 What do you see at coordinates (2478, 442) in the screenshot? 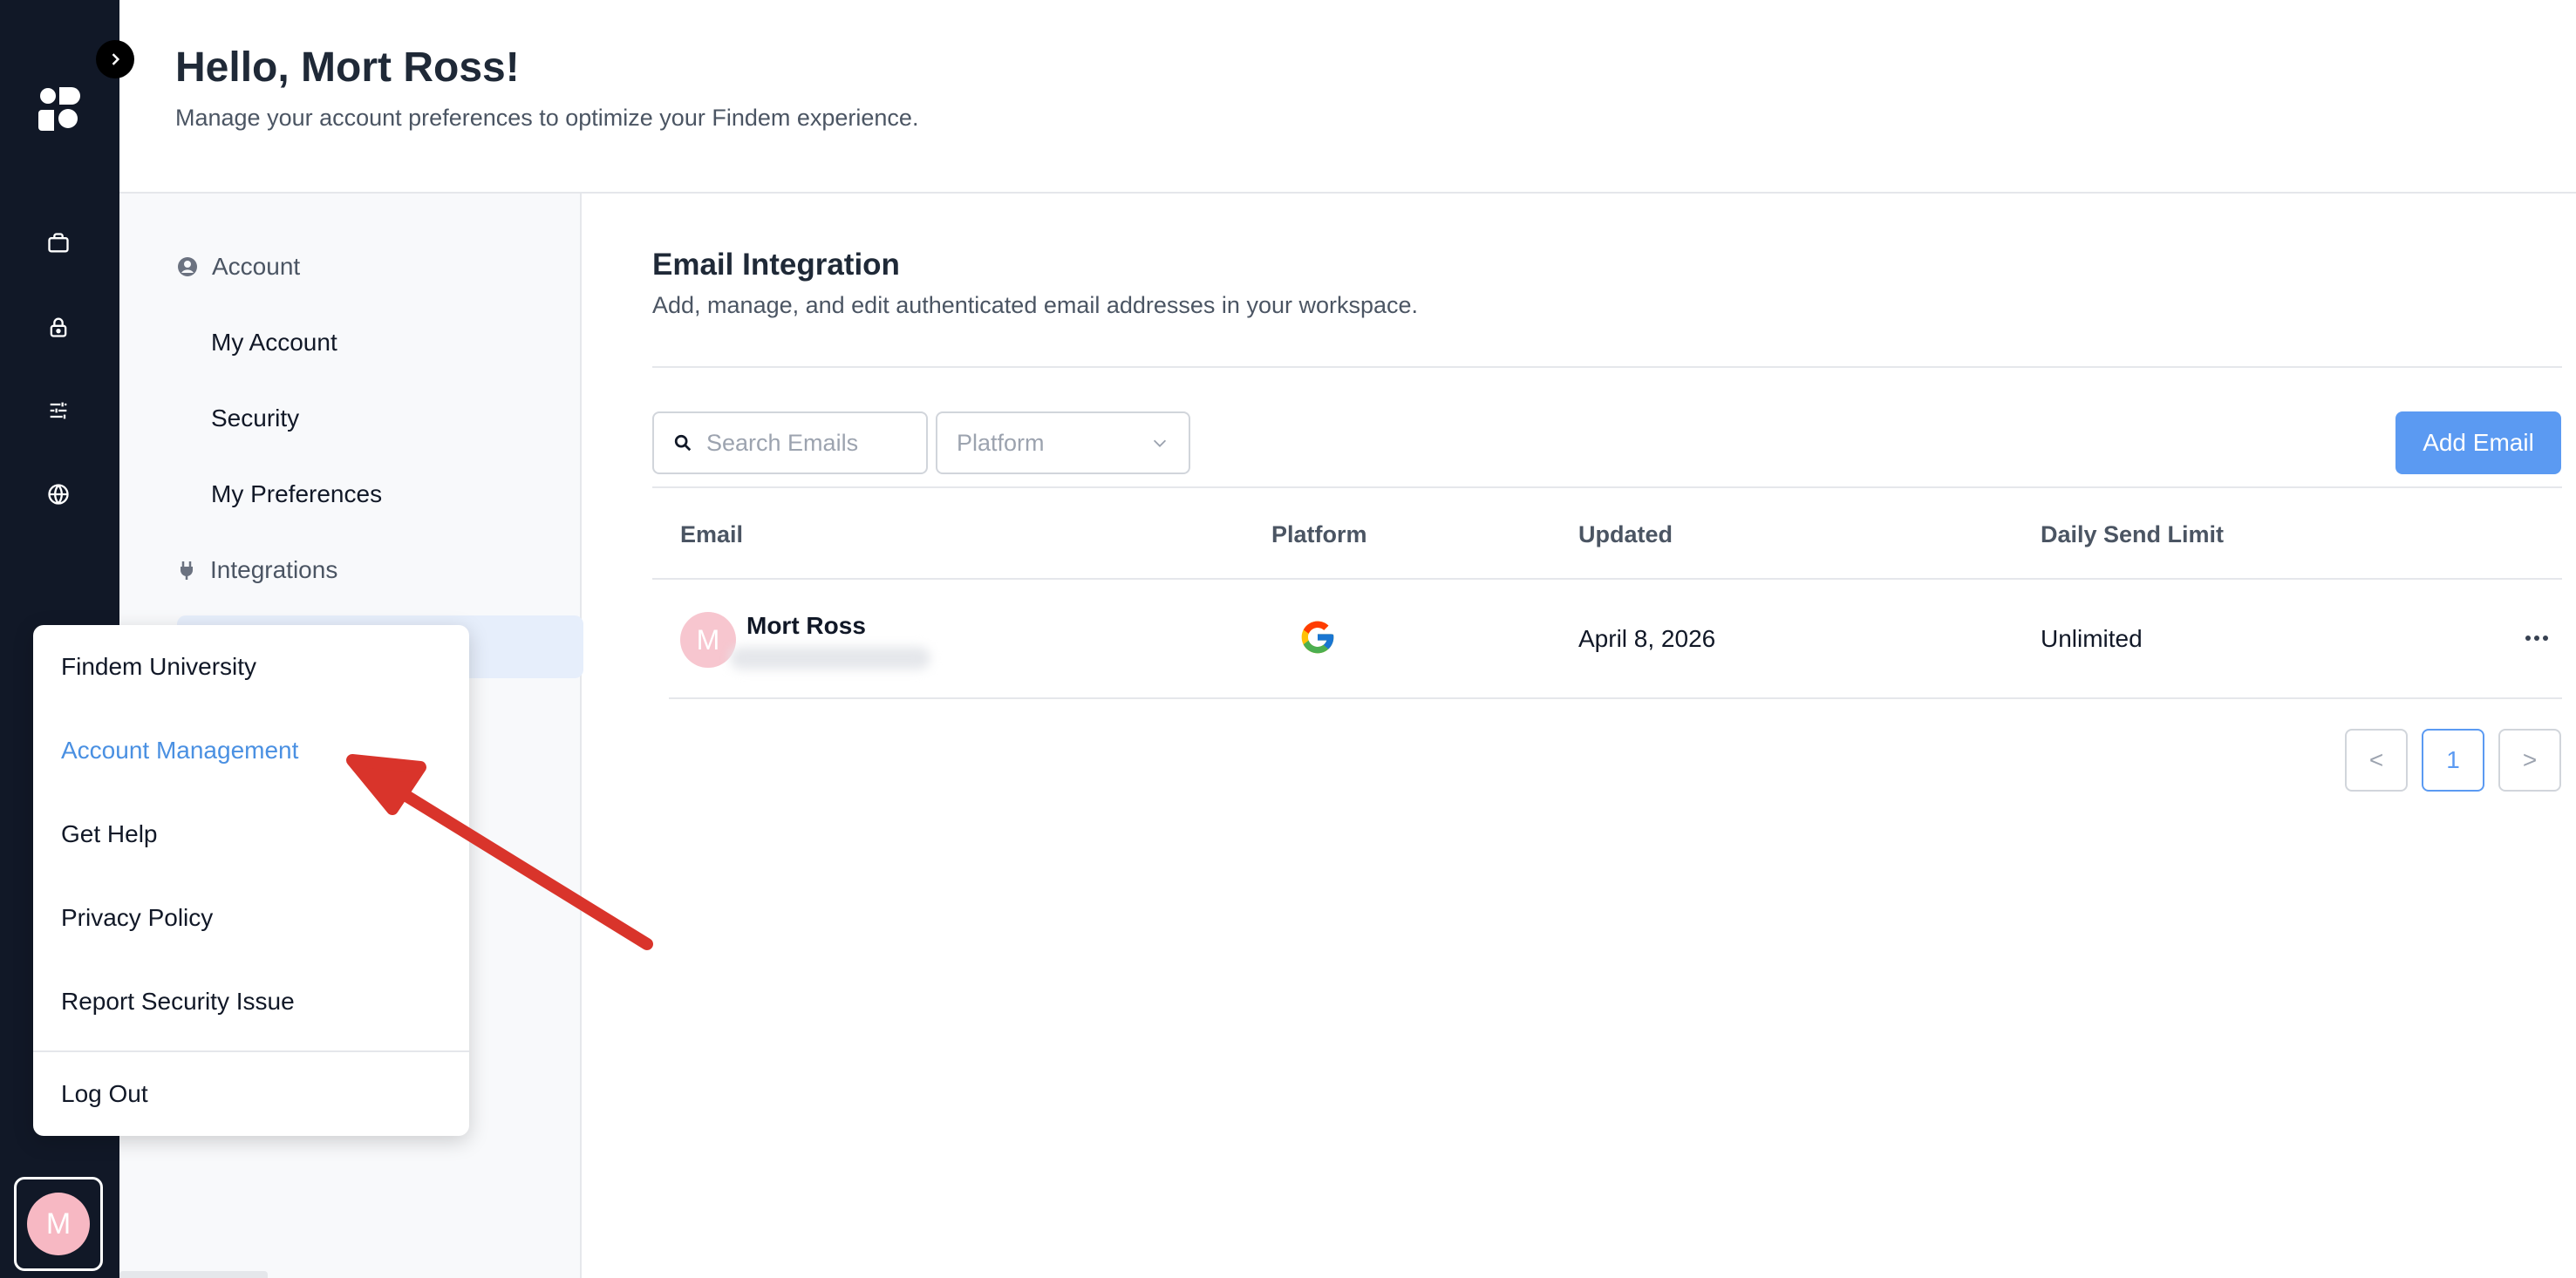
I see `add-email-button: Add Email` at bounding box center [2478, 442].